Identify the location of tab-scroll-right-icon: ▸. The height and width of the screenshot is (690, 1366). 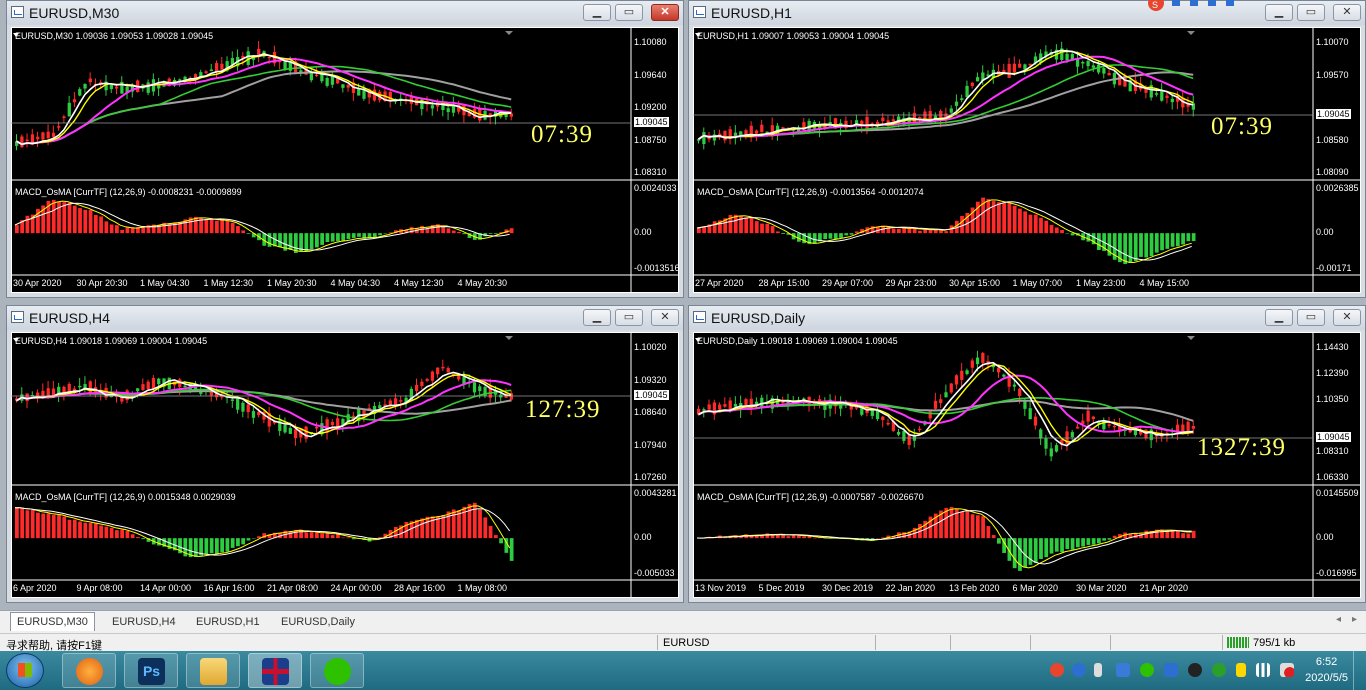
(1354, 619).